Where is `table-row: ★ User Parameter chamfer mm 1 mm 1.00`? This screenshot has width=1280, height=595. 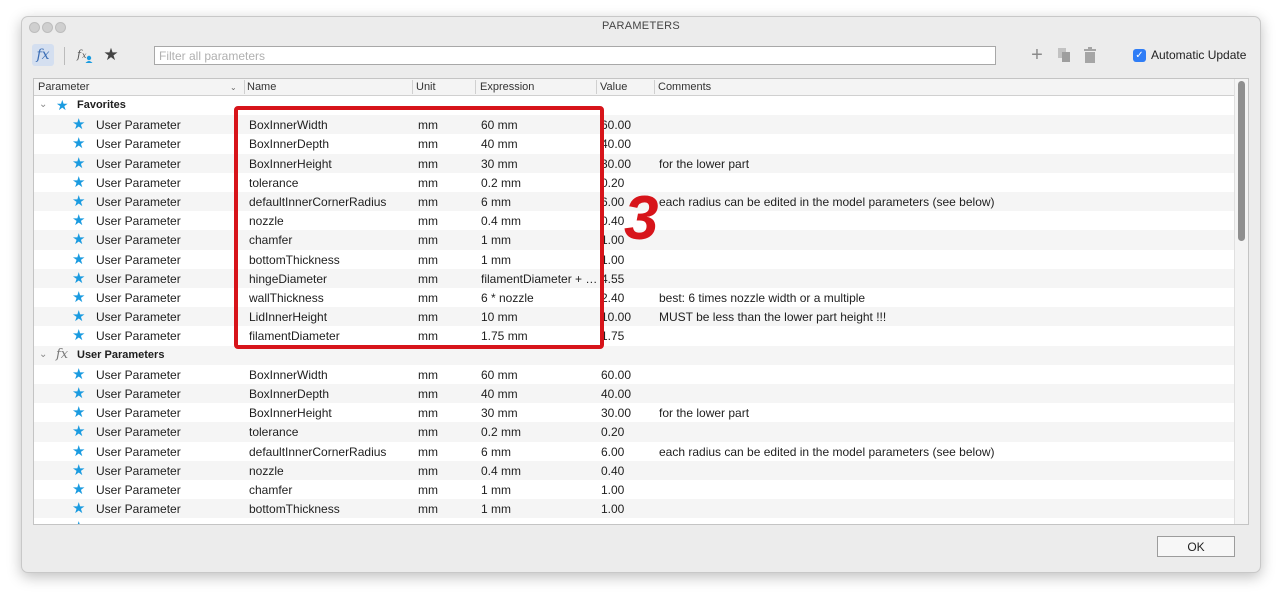 table-row: ★ User Parameter chamfer mm 1 mm 1.00 is located at coordinates (634, 489).